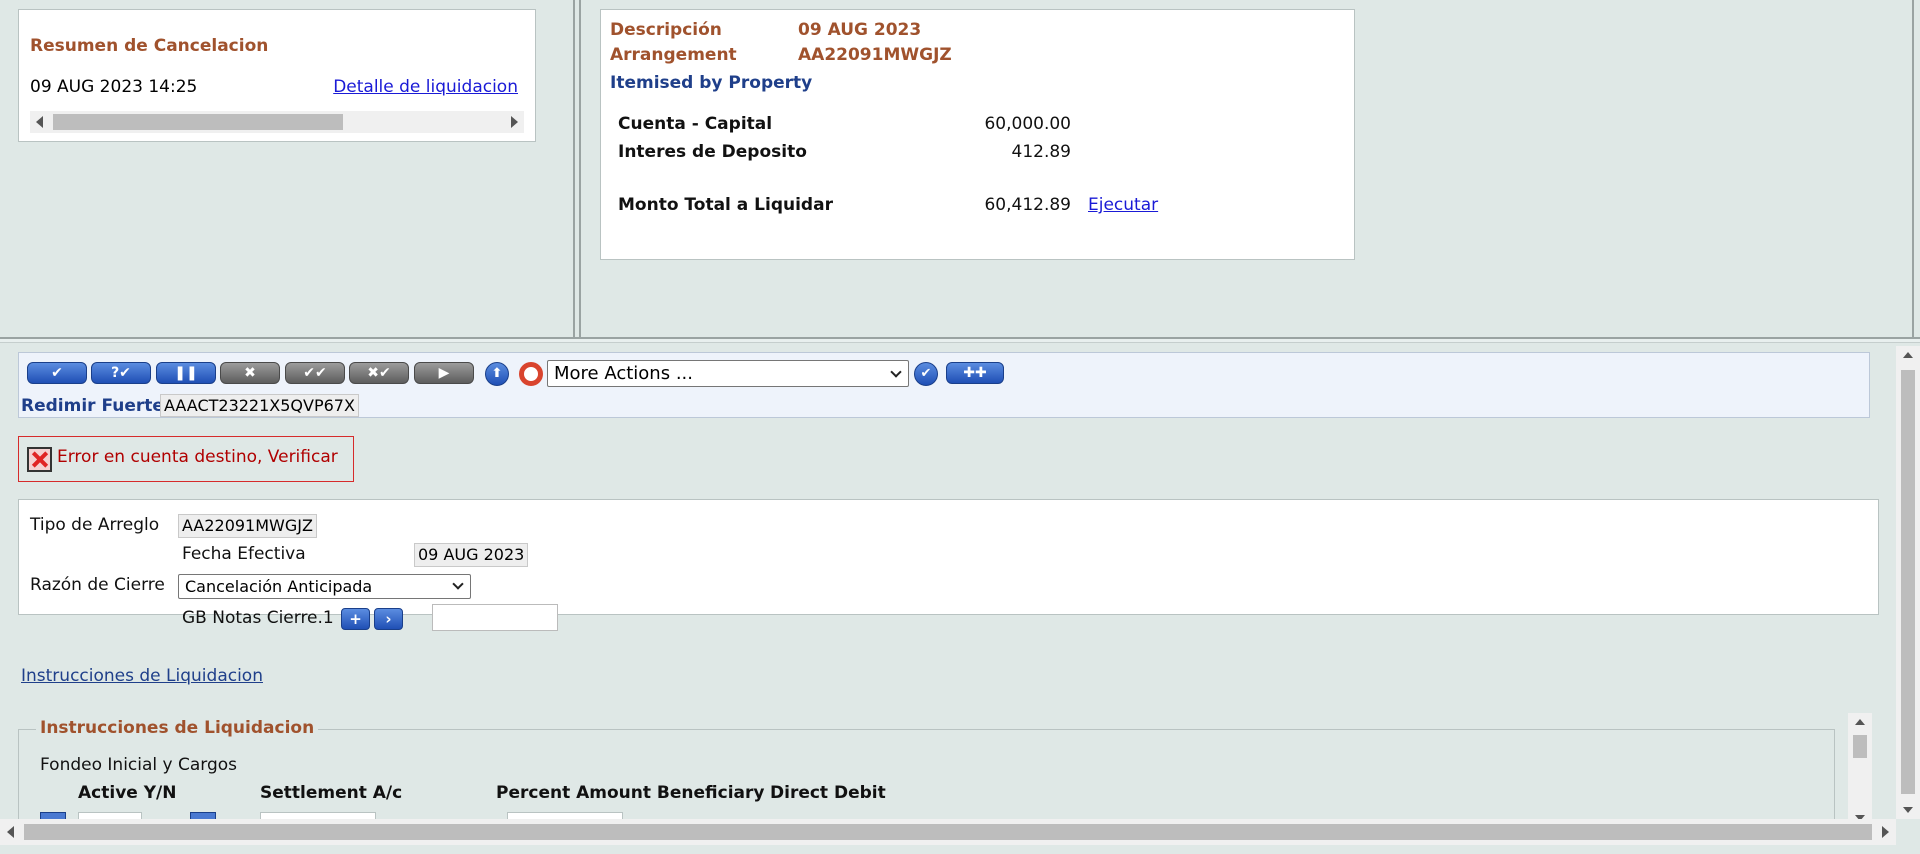  Describe the element at coordinates (1027, 205) in the screenshot. I see `total-value: 60,412.89` at that location.